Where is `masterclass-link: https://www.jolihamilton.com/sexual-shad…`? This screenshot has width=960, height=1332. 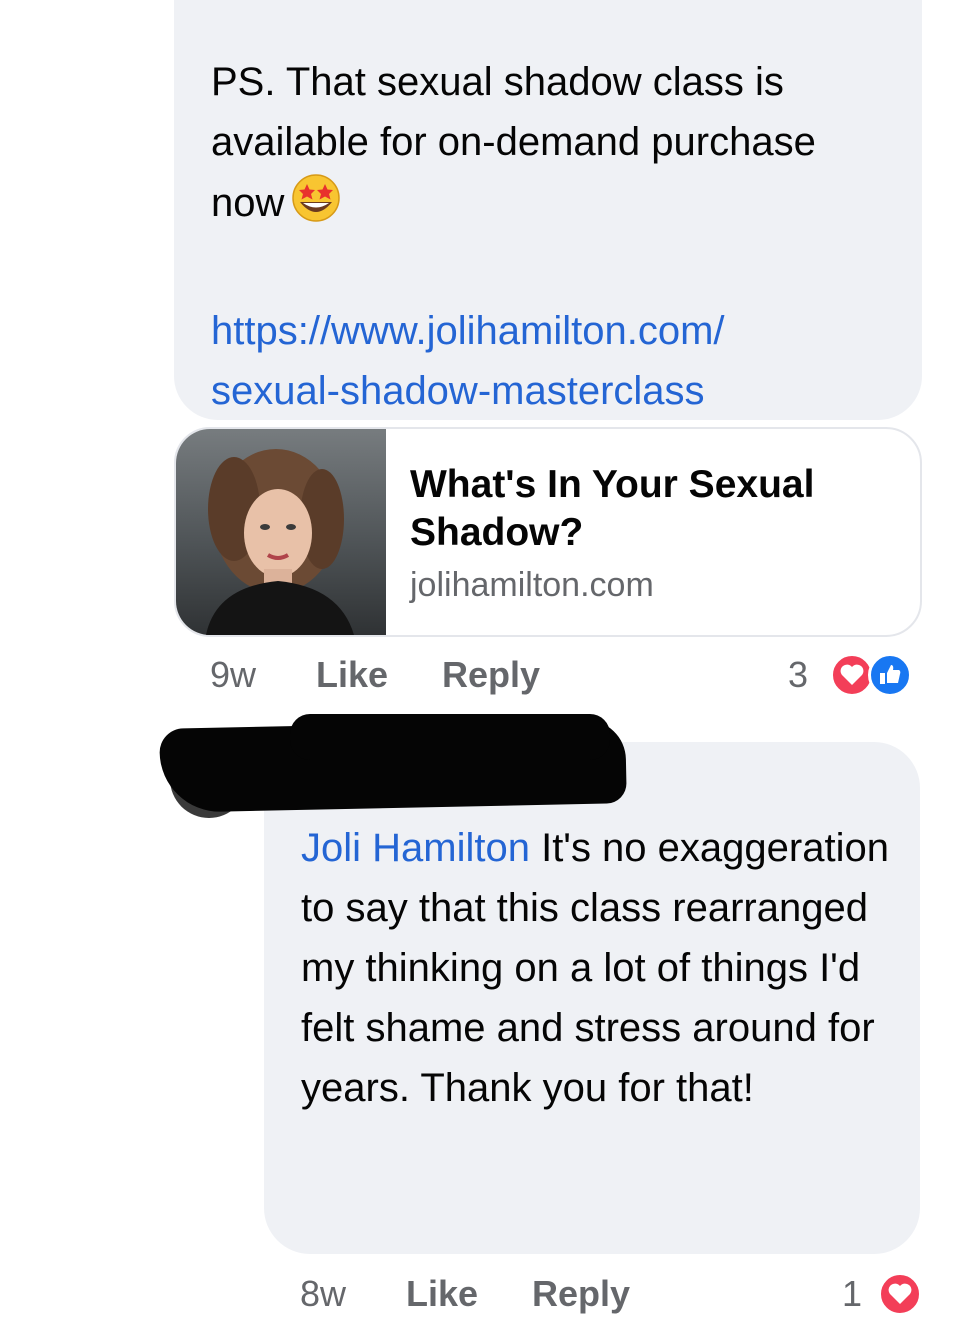 masterclass-link: https://www.jolihamilton.com/sexual-shad… is located at coordinates (548, 361).